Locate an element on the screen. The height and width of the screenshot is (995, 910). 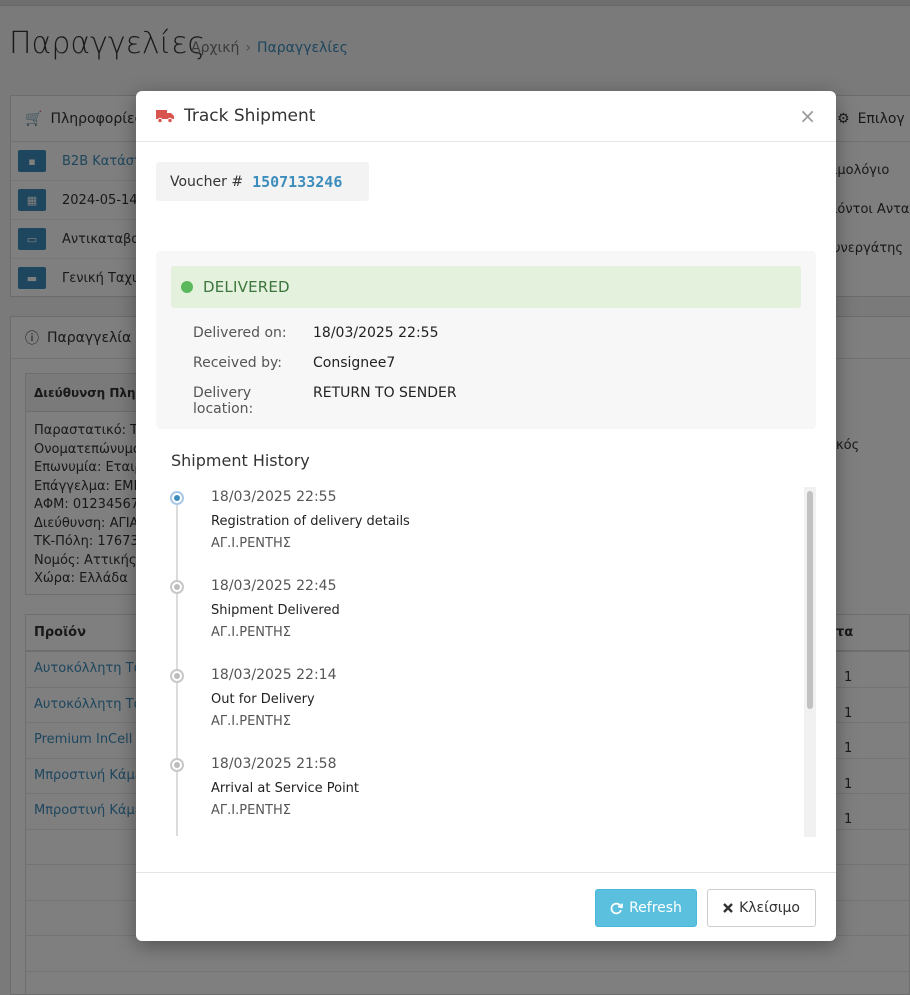
status-text: DELIVERED is located at coordinates (246, 287).